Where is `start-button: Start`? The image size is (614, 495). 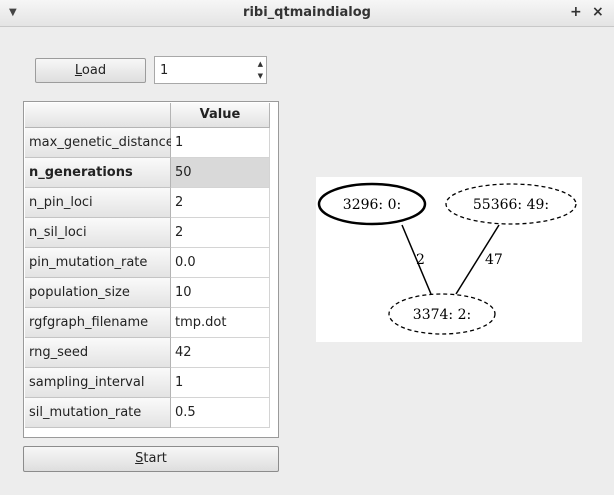
start-button: Start is located at coordinates (151, 459).